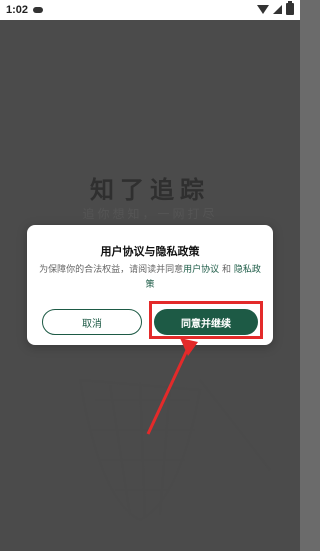 The image size is (320, 551). Describe the element at coordinates (201, 270) in the screenshot. I see `user-agreement-link: 用户协议` at that location.